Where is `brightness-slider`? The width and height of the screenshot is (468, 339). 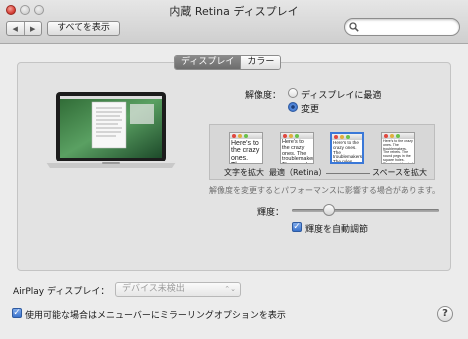 brightness-slider is located at coordinates (365, 210).